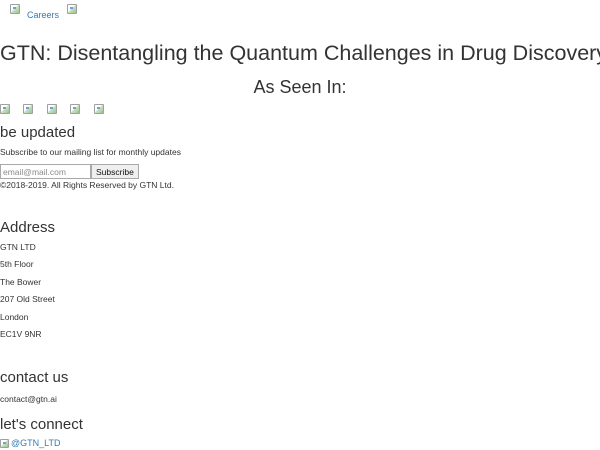 This screenshot has width=600, height=450. What do you see at coordinates (36, 443) in the screenshot?
I see `twitter-handle: @GTN_LTD` at bounding box center [36, 443].